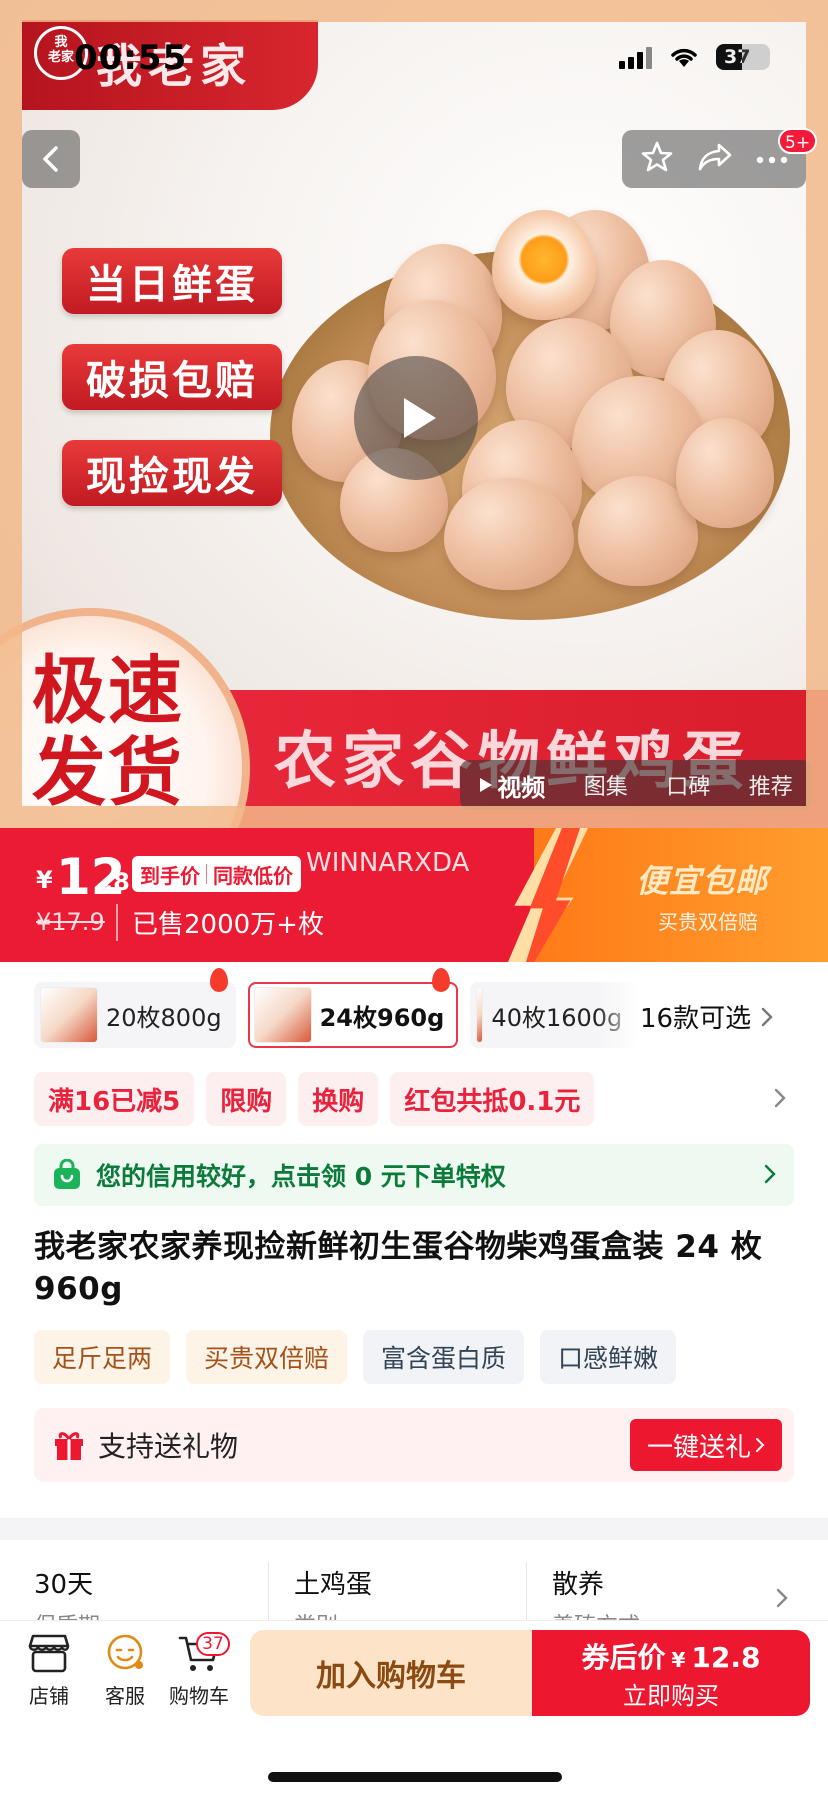  I want to click on more-dots-icon, so click(772, 159).